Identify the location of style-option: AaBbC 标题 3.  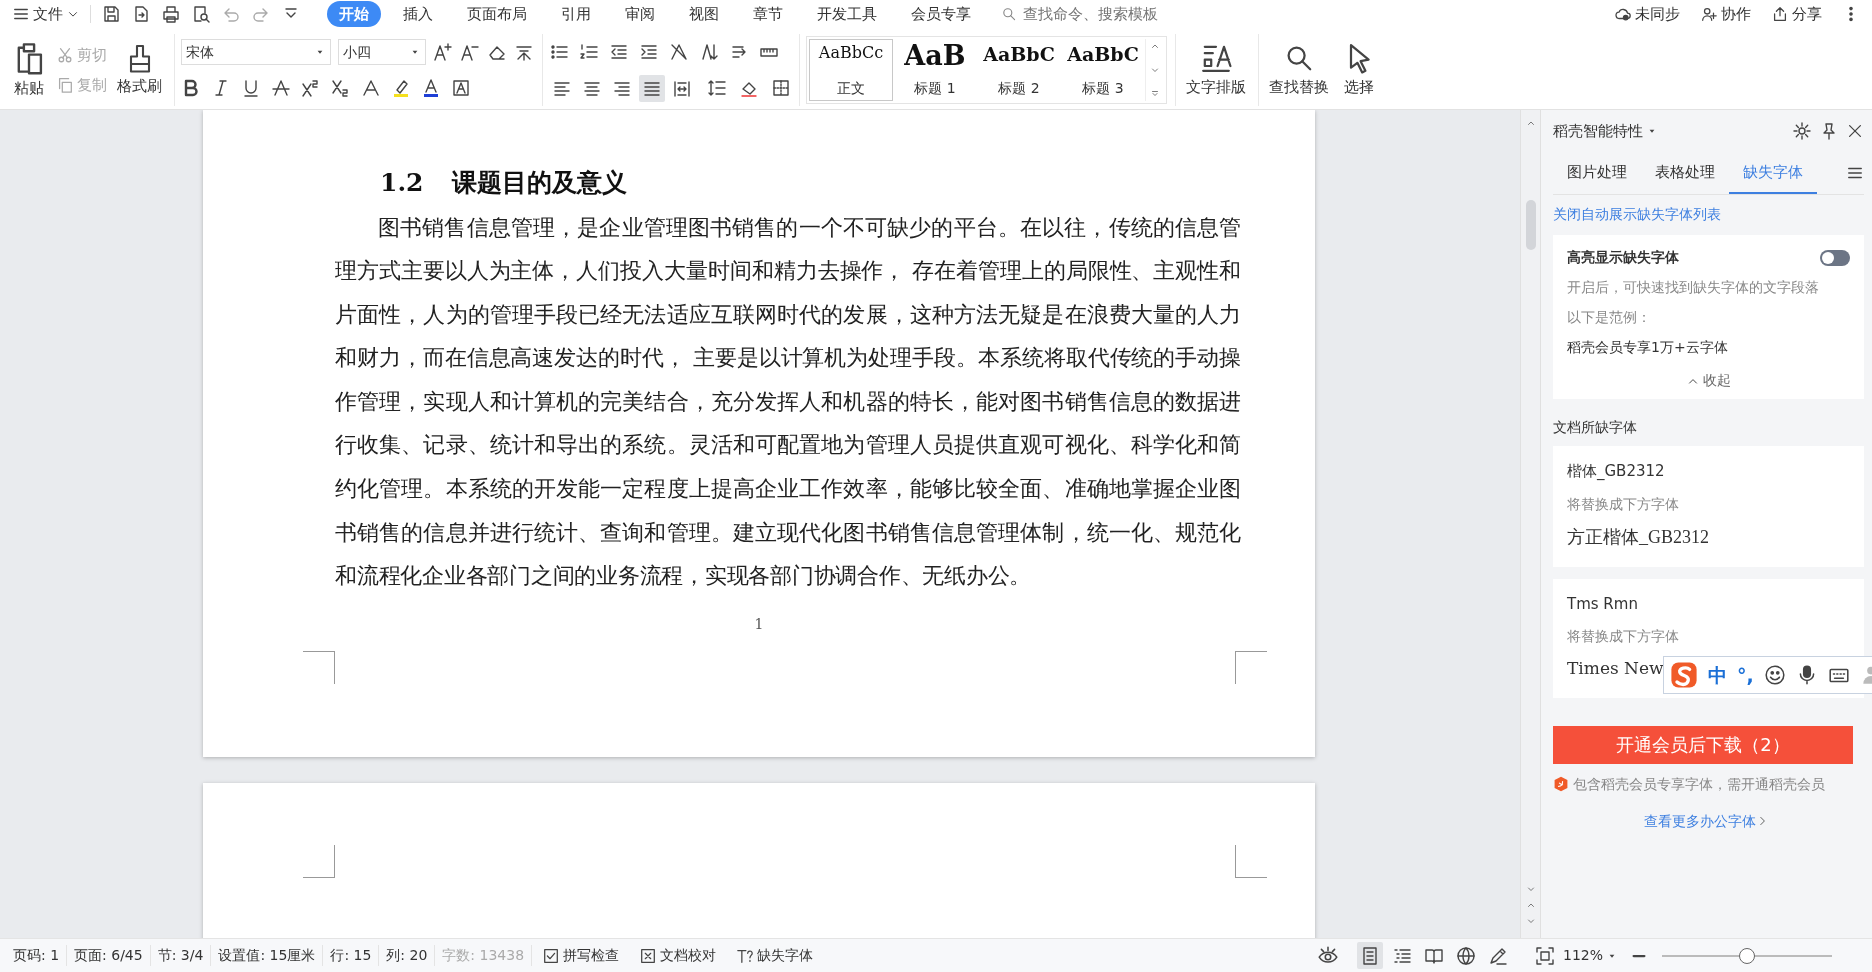
(1103, 70).